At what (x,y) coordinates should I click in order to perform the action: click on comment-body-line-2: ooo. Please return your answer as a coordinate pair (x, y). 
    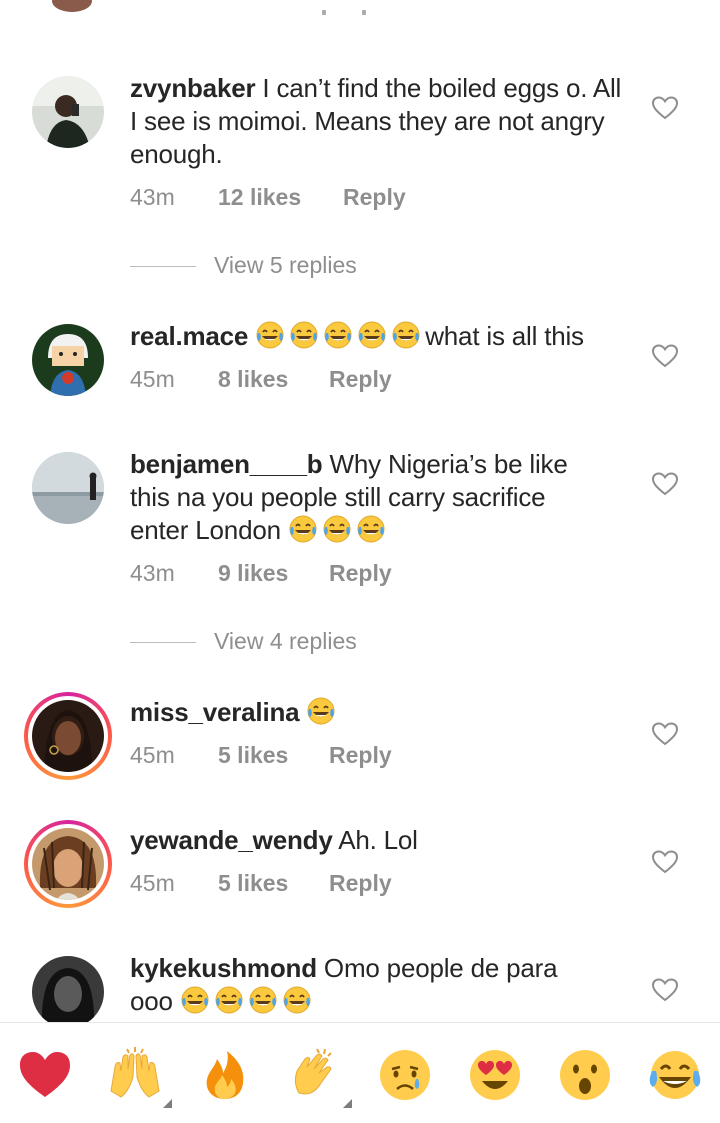
    Looking at the image, I should click on (151, 1001).